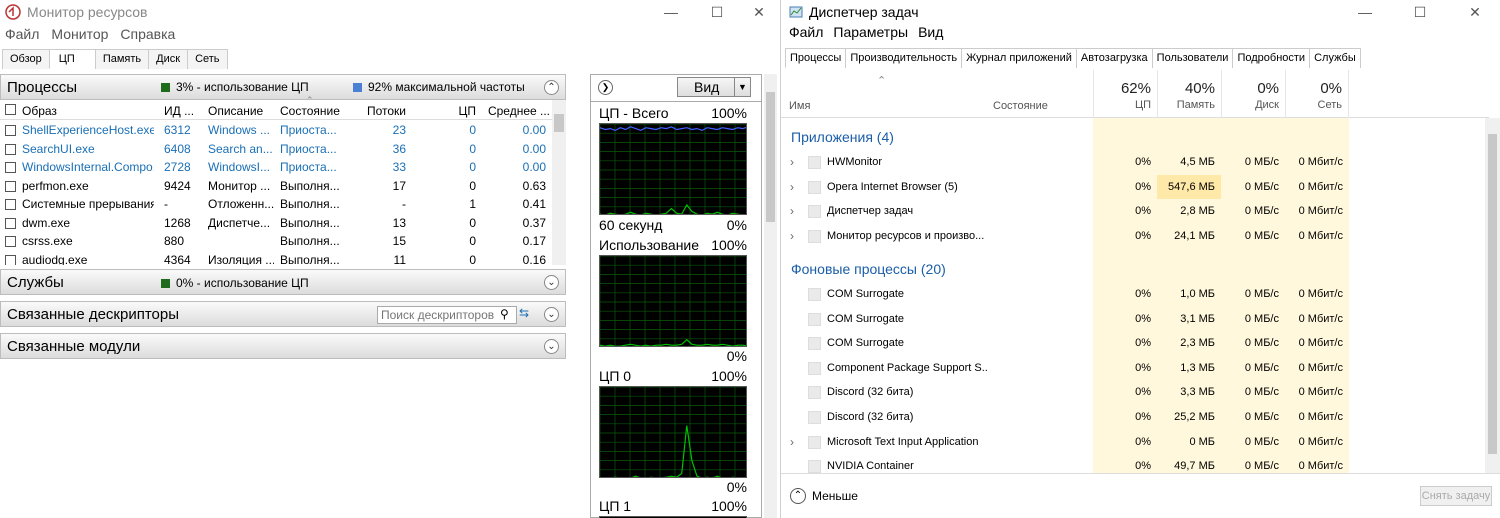  Describe the element at coordinates (122, 59) in the screenshot. I see `tab-memory: Память` at that location.